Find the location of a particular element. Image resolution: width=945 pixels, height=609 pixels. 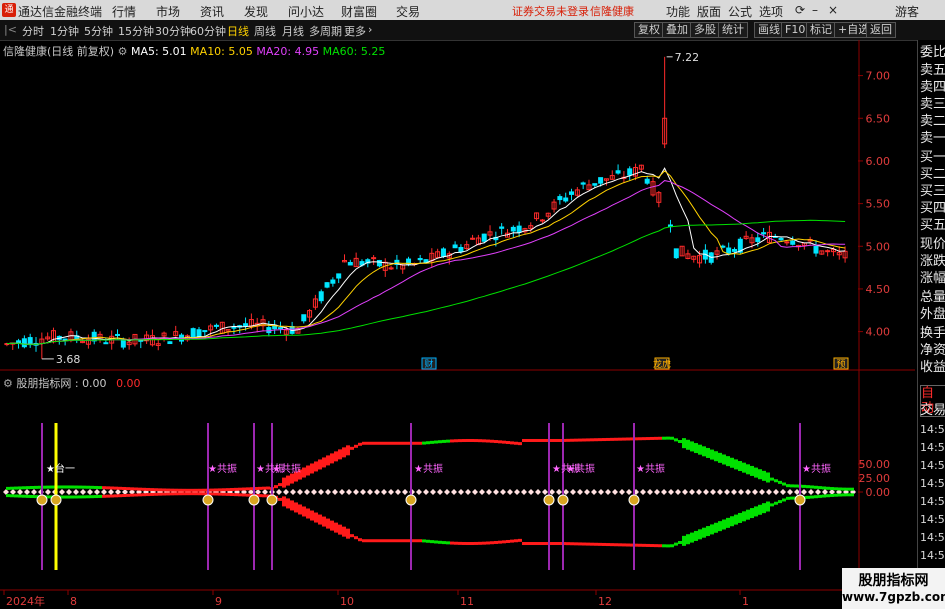

period-9: 月线 is located at coordinates (293, 31).